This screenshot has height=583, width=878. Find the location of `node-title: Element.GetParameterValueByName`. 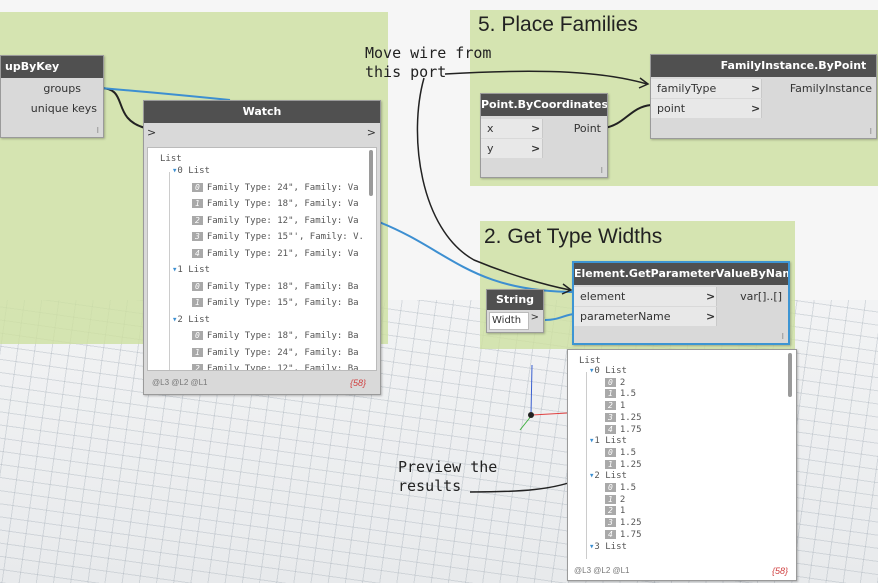

node-title: Element.GetParameterValueByName is located at coordinates (681, 274).